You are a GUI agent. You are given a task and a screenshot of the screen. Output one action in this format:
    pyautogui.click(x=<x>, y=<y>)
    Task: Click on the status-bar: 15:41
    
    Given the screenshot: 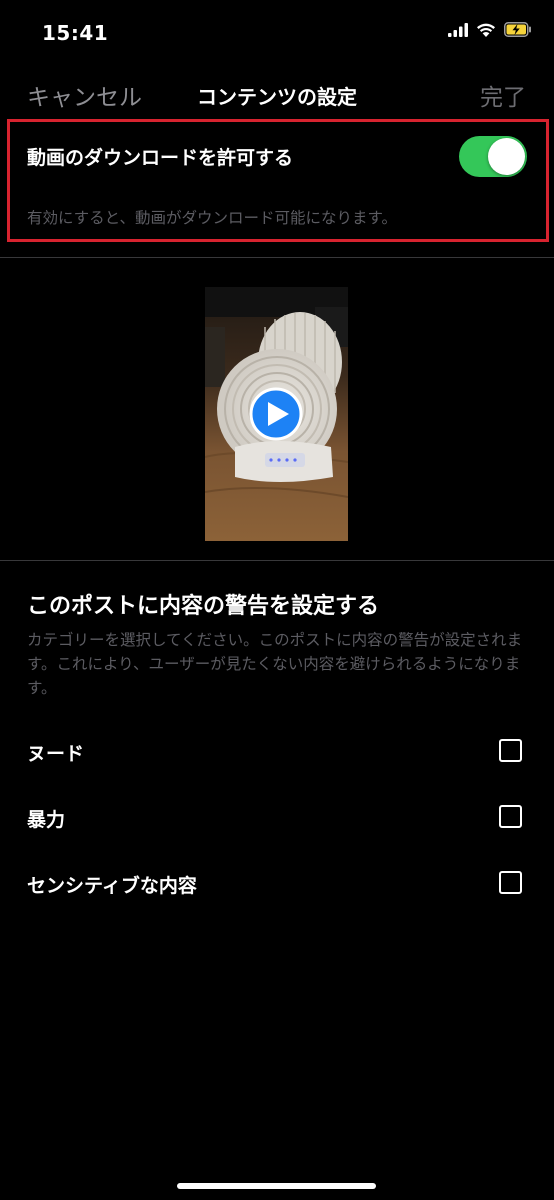 What is the action you would take?
    pyautogui.click(x=277, y=32)
    